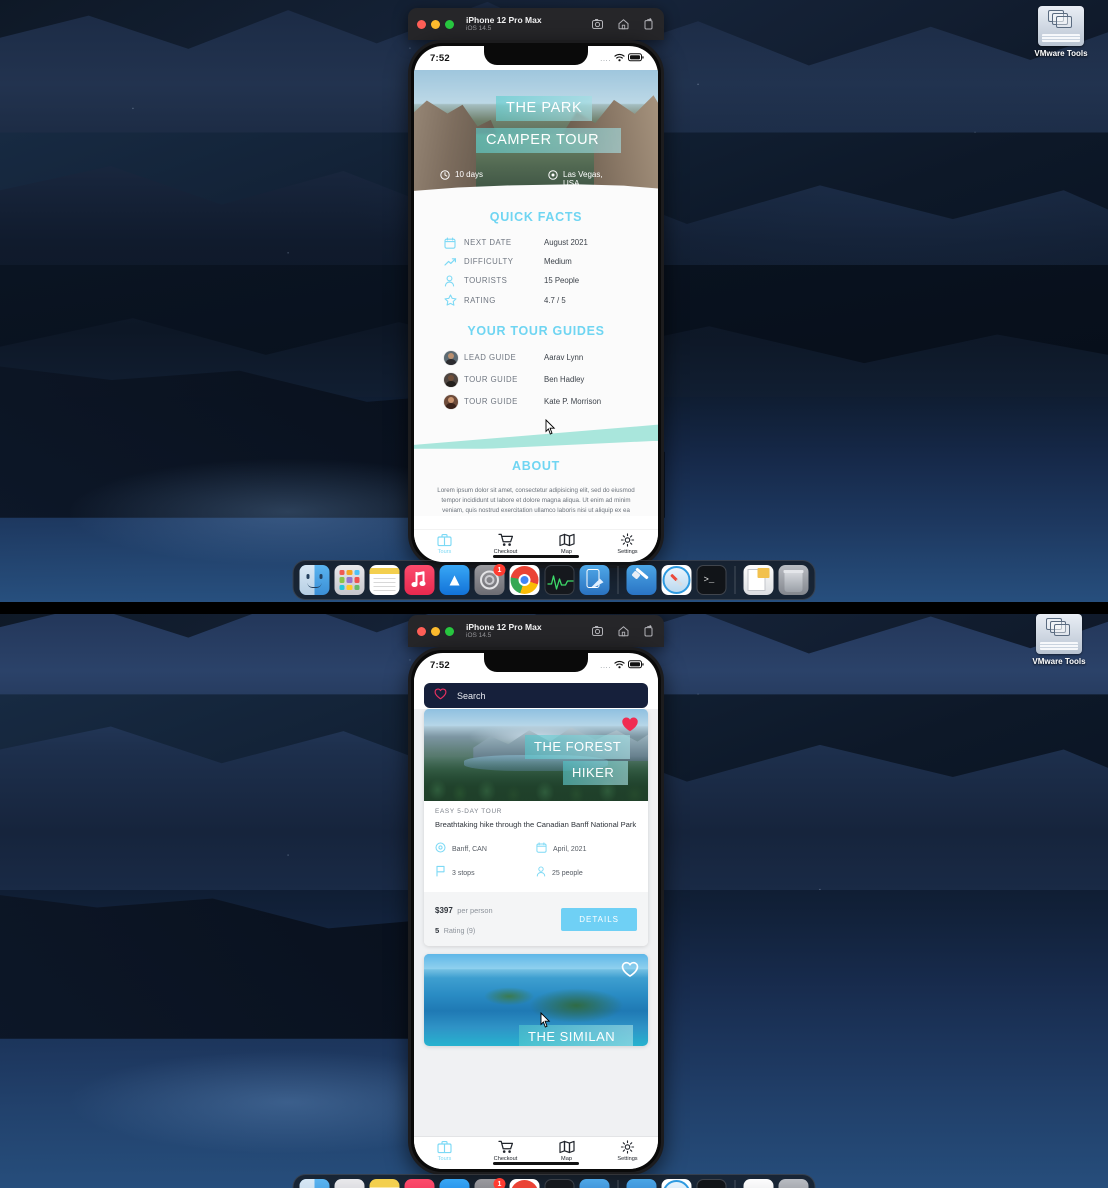 The image size is (1108, 1188). I want to click on quick-fact-row: RATING 4.7 / 5, so click(536, 300).